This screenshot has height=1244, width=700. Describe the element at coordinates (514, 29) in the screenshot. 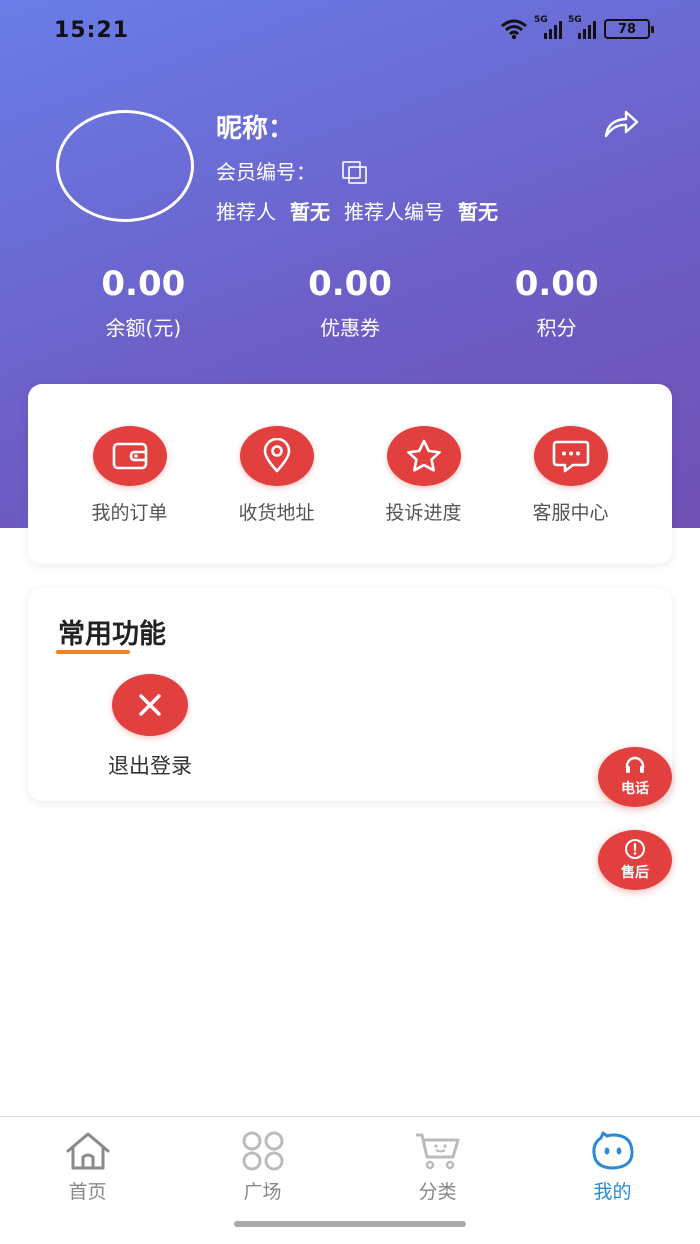

I see `wifi-icon` at that location.